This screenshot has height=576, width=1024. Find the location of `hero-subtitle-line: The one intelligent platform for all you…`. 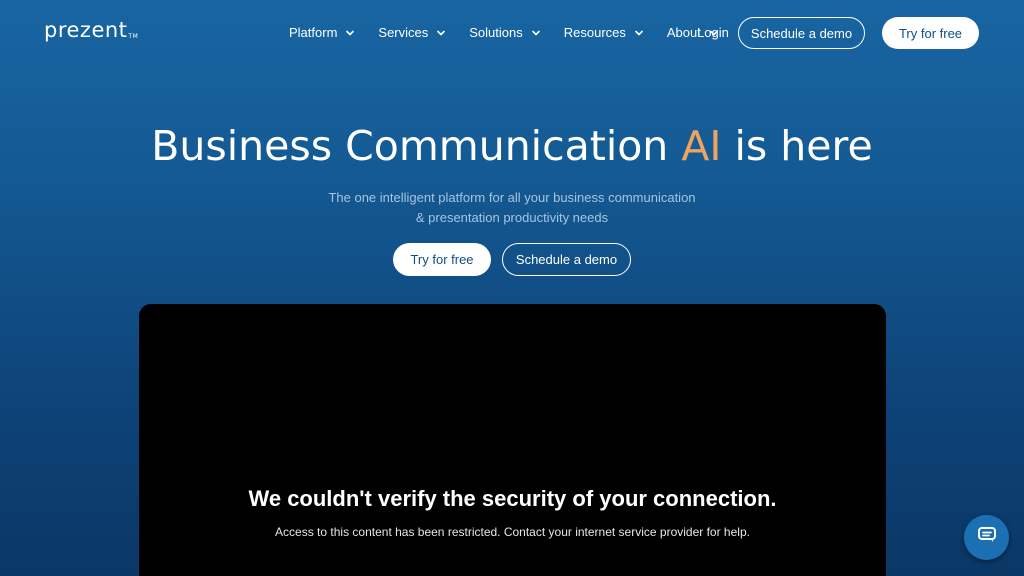

hero-subtitle-line: The one intelligent platform for all you… is located at coordinates (512, 197).